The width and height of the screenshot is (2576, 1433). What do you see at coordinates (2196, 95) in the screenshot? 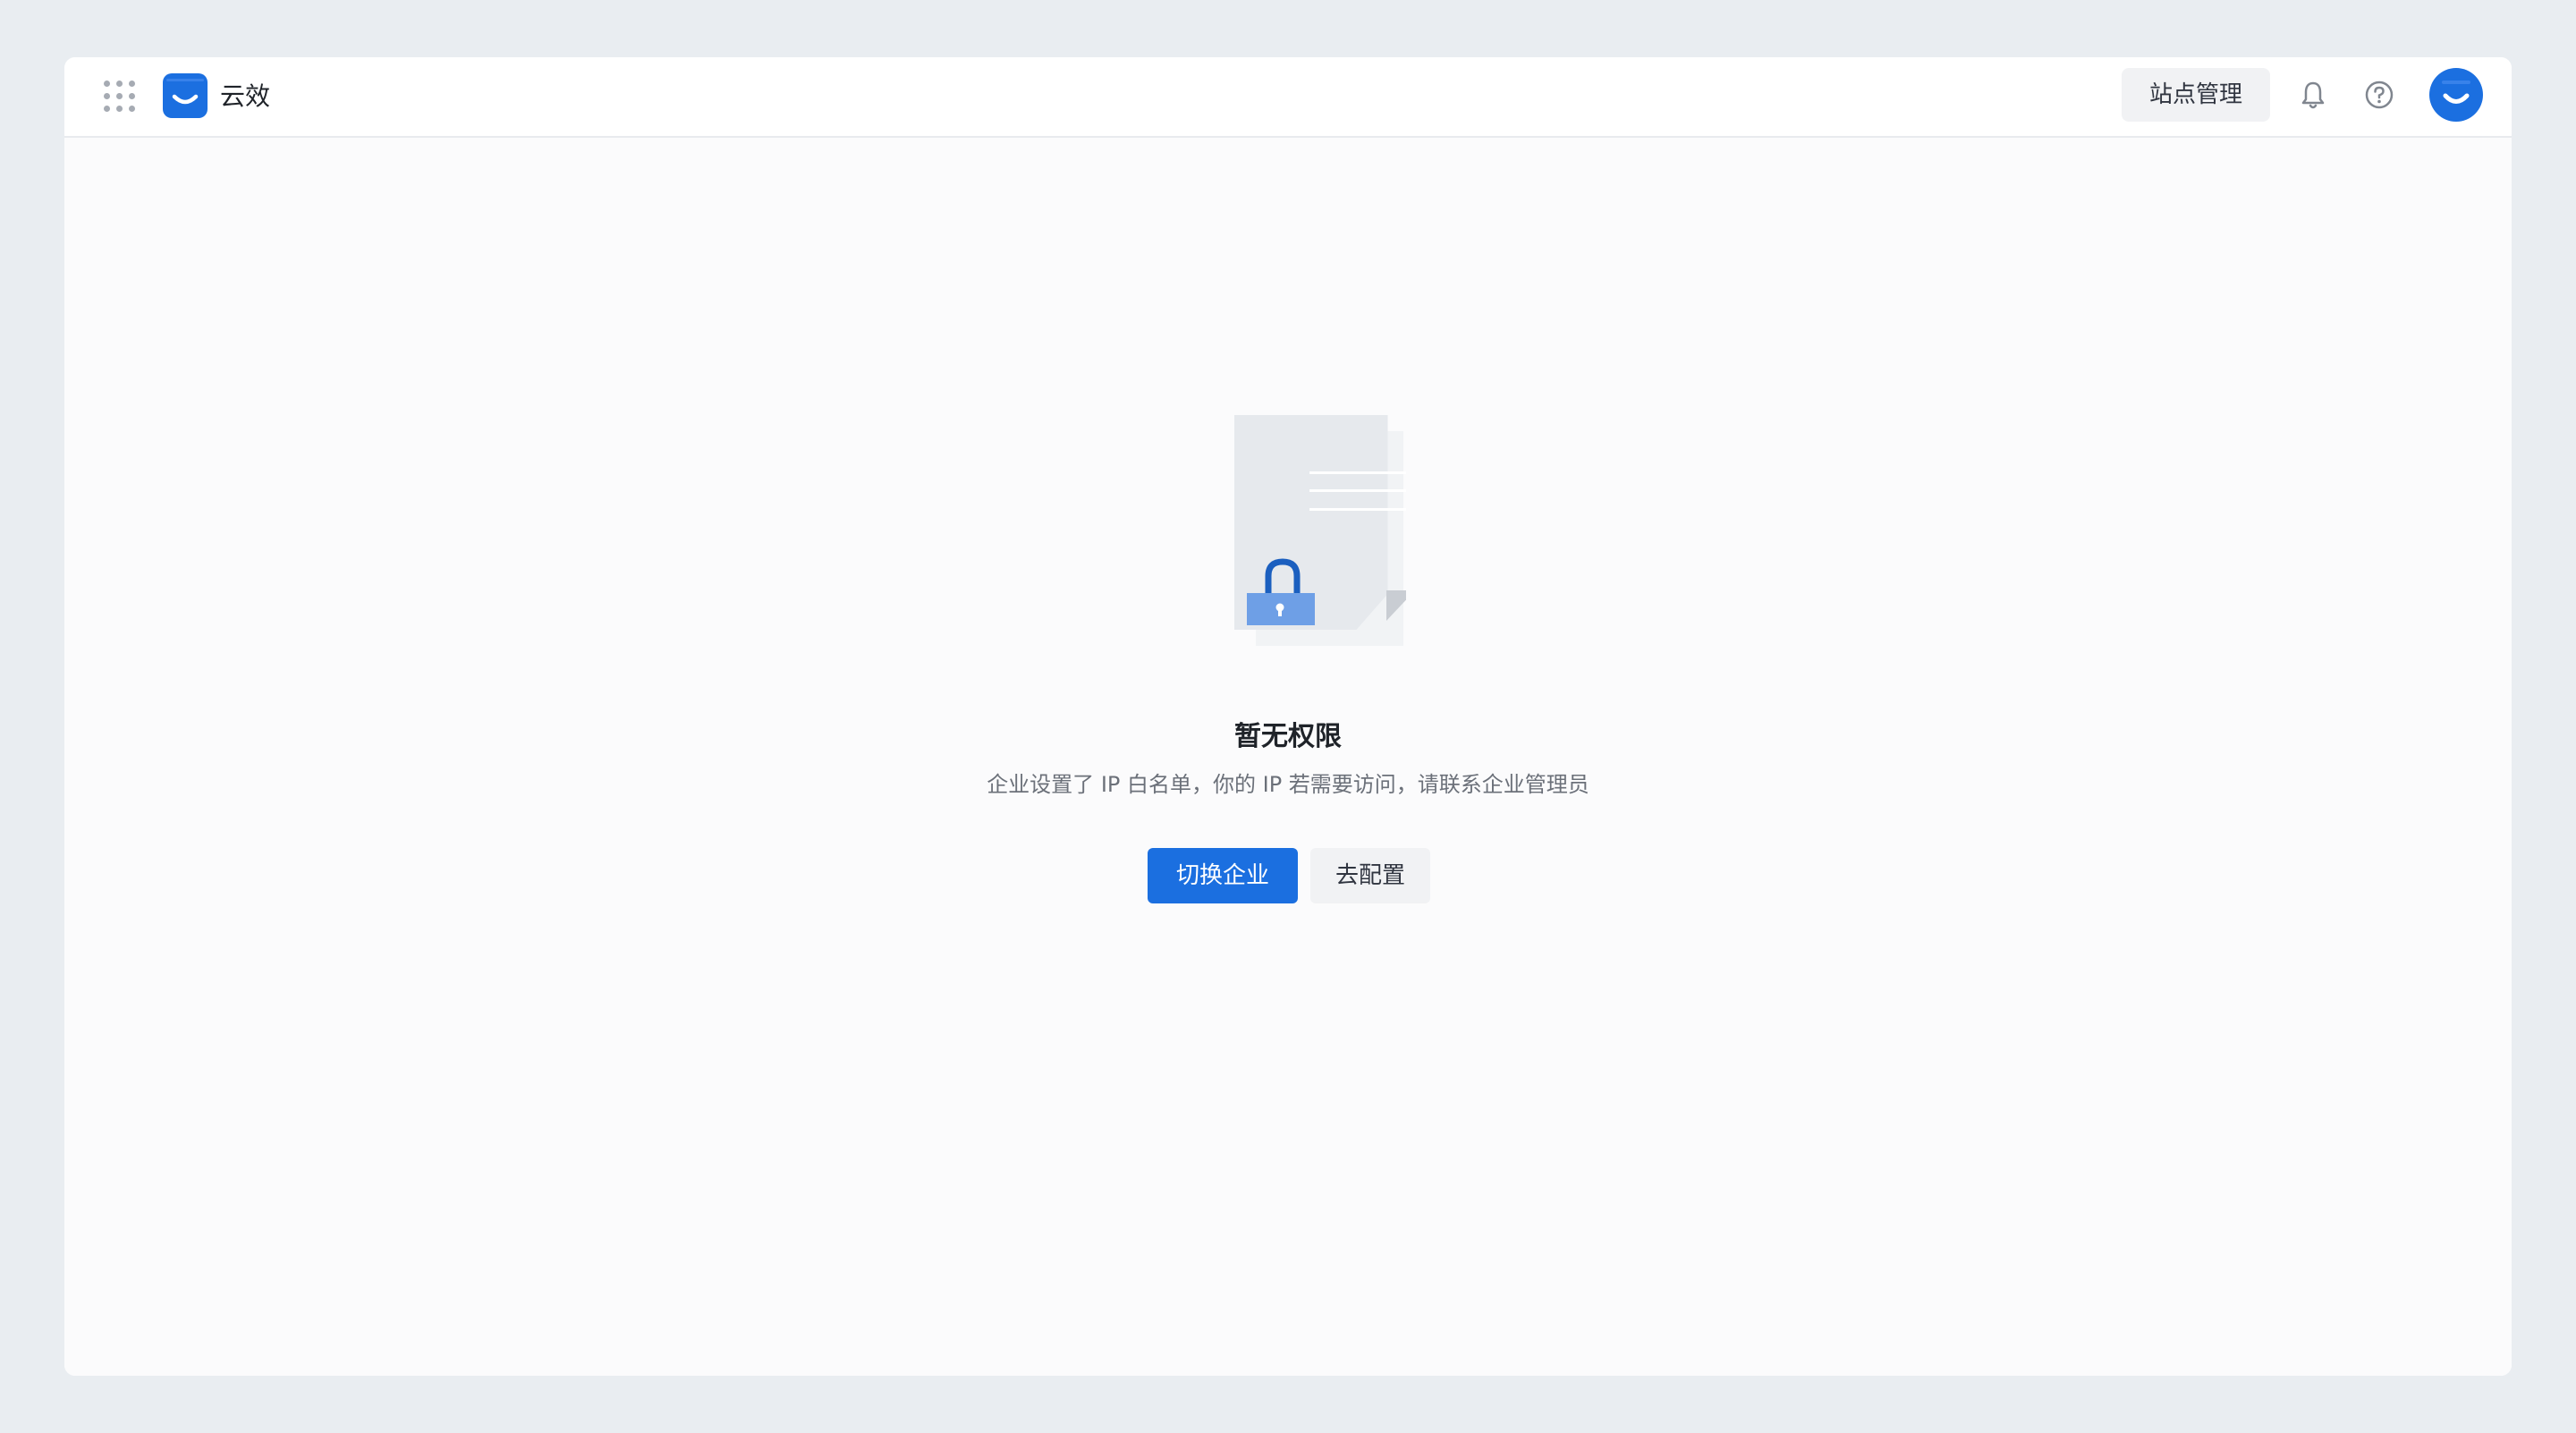
I see `site-admin-button: 站点管理` at bounding box center [2196, 95].